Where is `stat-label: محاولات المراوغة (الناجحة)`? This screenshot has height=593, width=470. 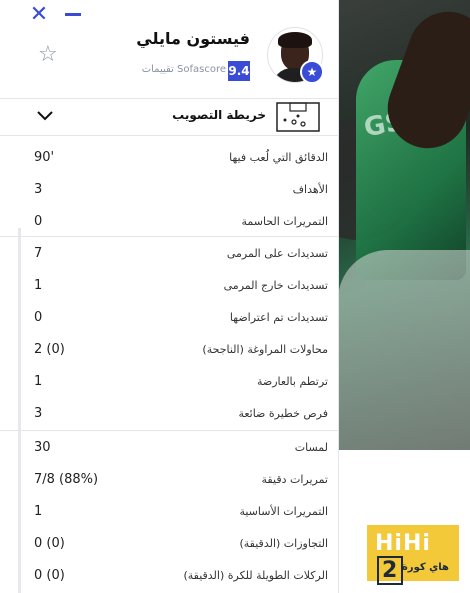
stat-label: محاولات المراوغة (الناجحة) is located at coordinates (265, 349).